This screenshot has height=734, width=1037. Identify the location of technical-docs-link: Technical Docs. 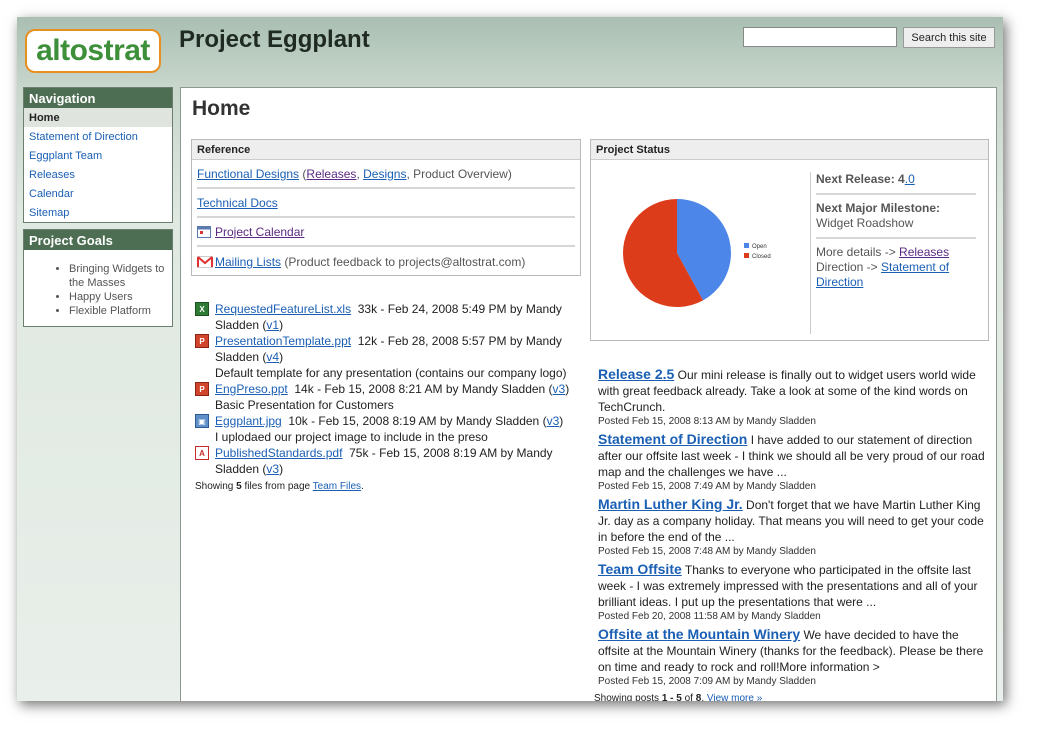
(237, 203).